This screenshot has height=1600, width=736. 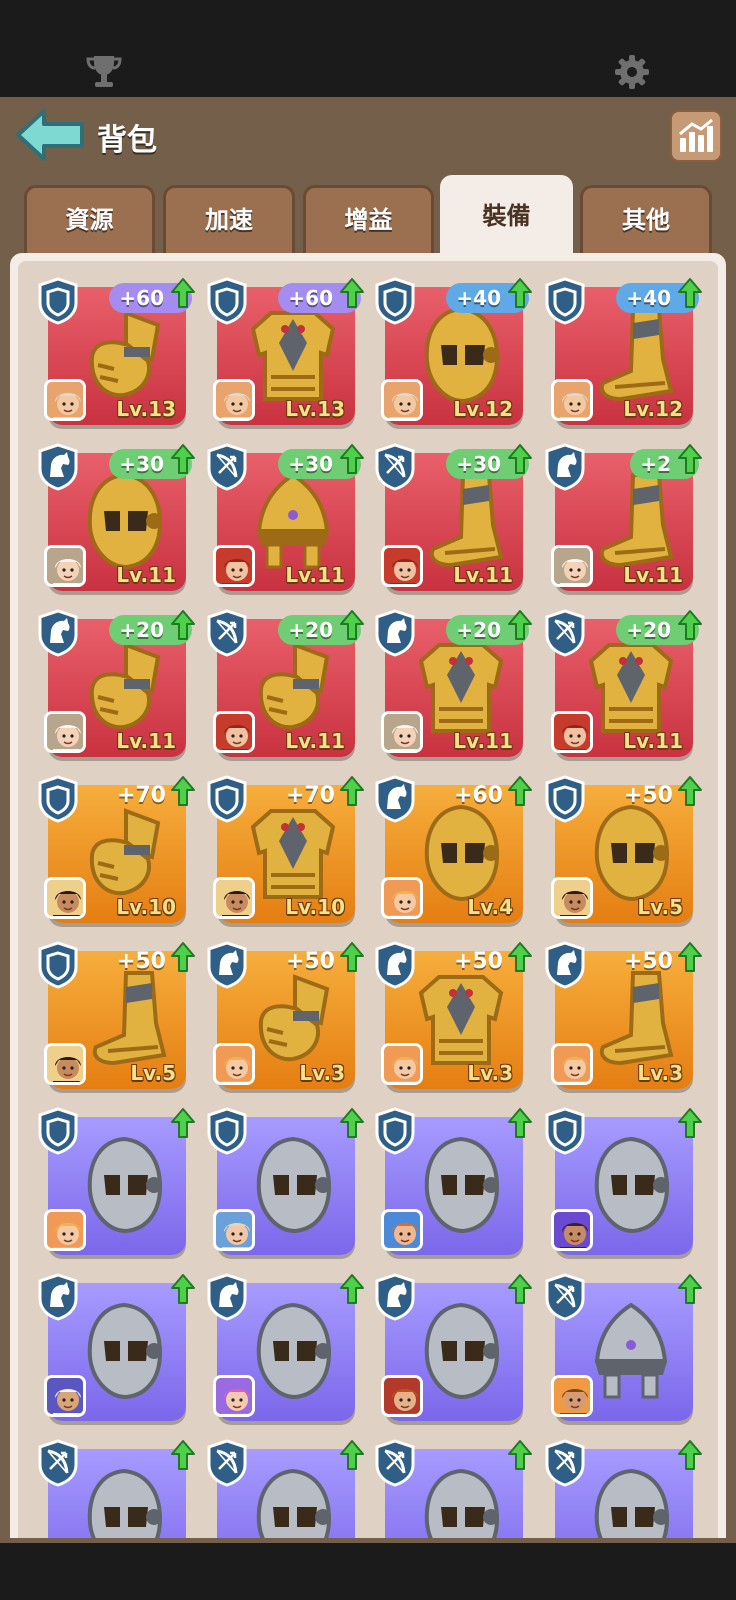 I want to click on tab-other: 其他, so click(x=646, y=219).